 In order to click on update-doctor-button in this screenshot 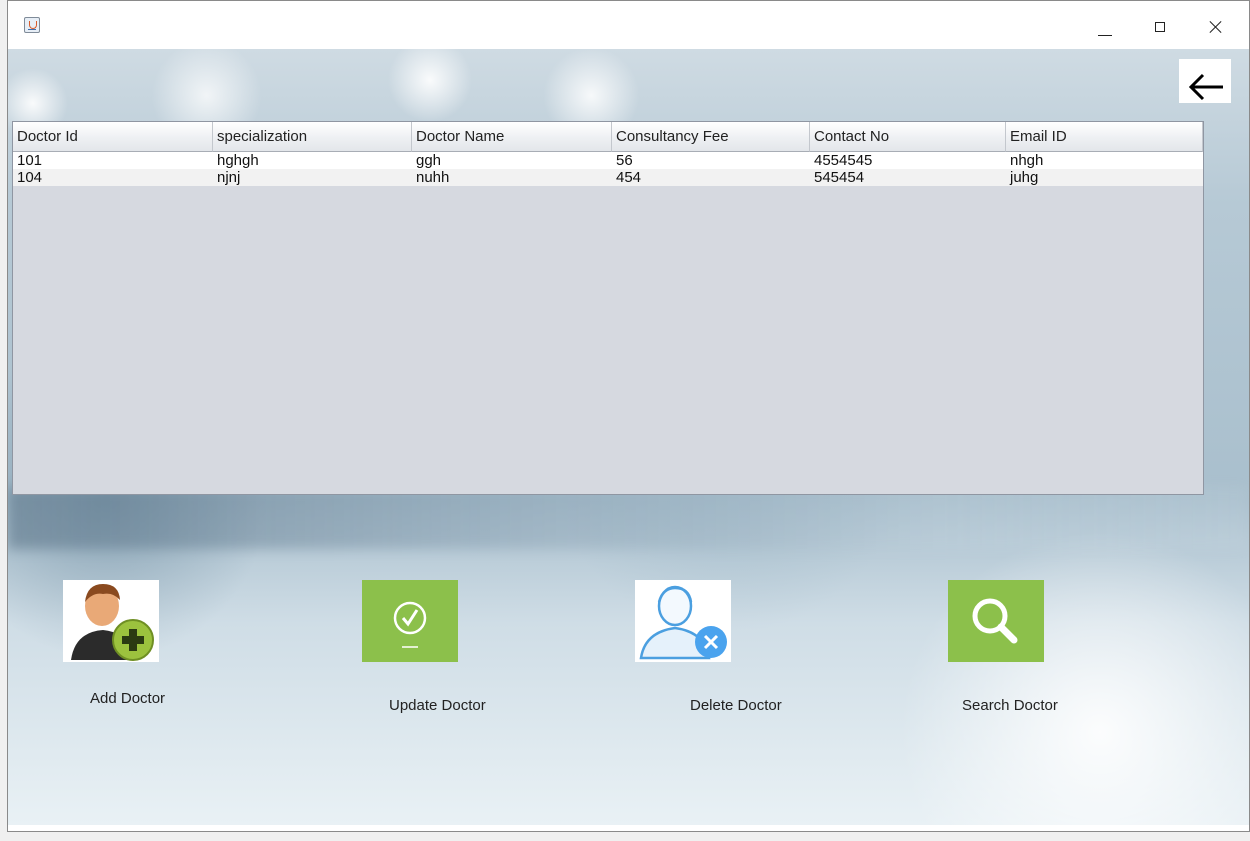, I will do `click(410, 621)`.